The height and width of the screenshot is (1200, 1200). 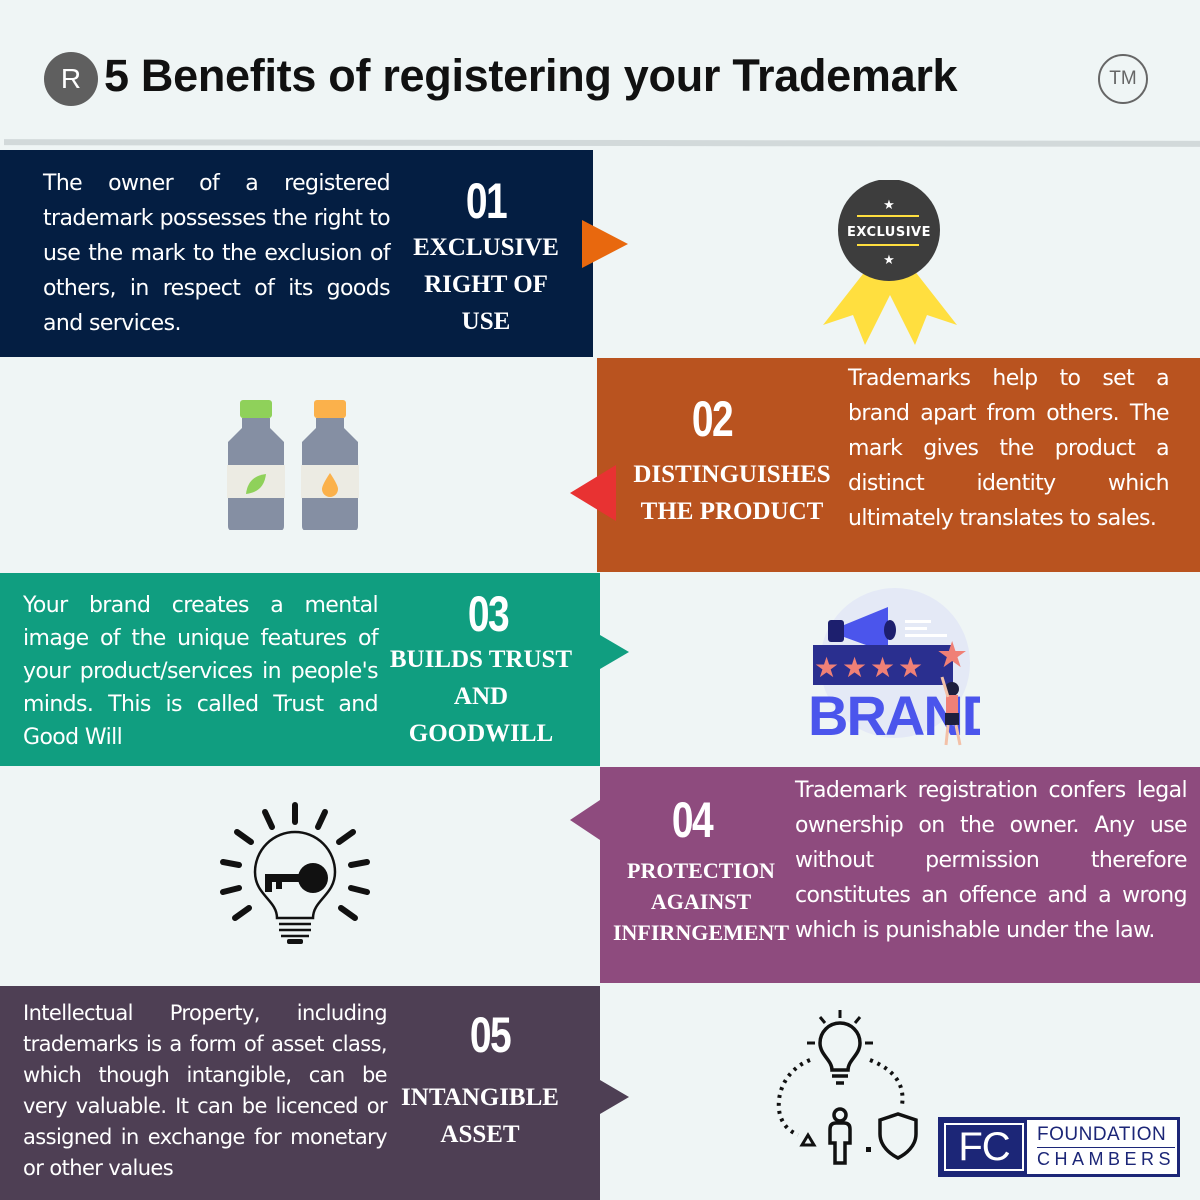 What do you see at coordinates (486, 247) in the screenshot?
I see `heading-line: EXCLUSIVE` at bounding box center [486, 247].